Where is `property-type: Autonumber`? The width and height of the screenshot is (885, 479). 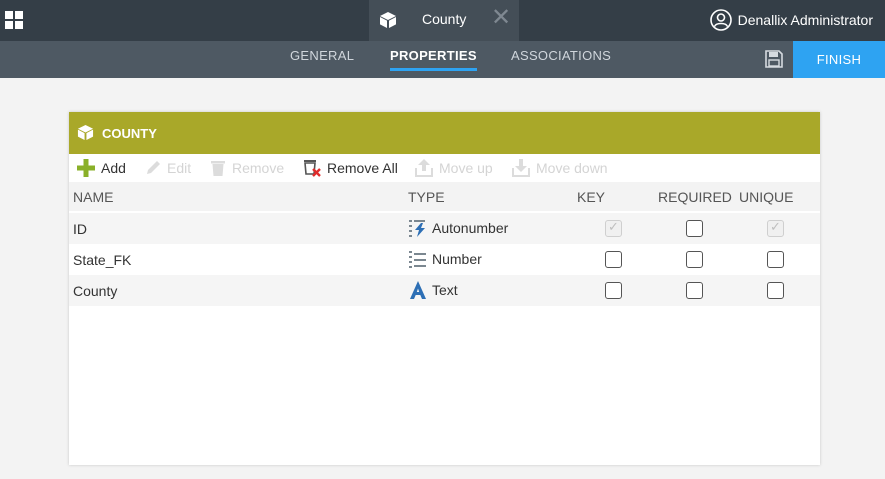
property-type: Autonumber is located at coordinates (470, 228).